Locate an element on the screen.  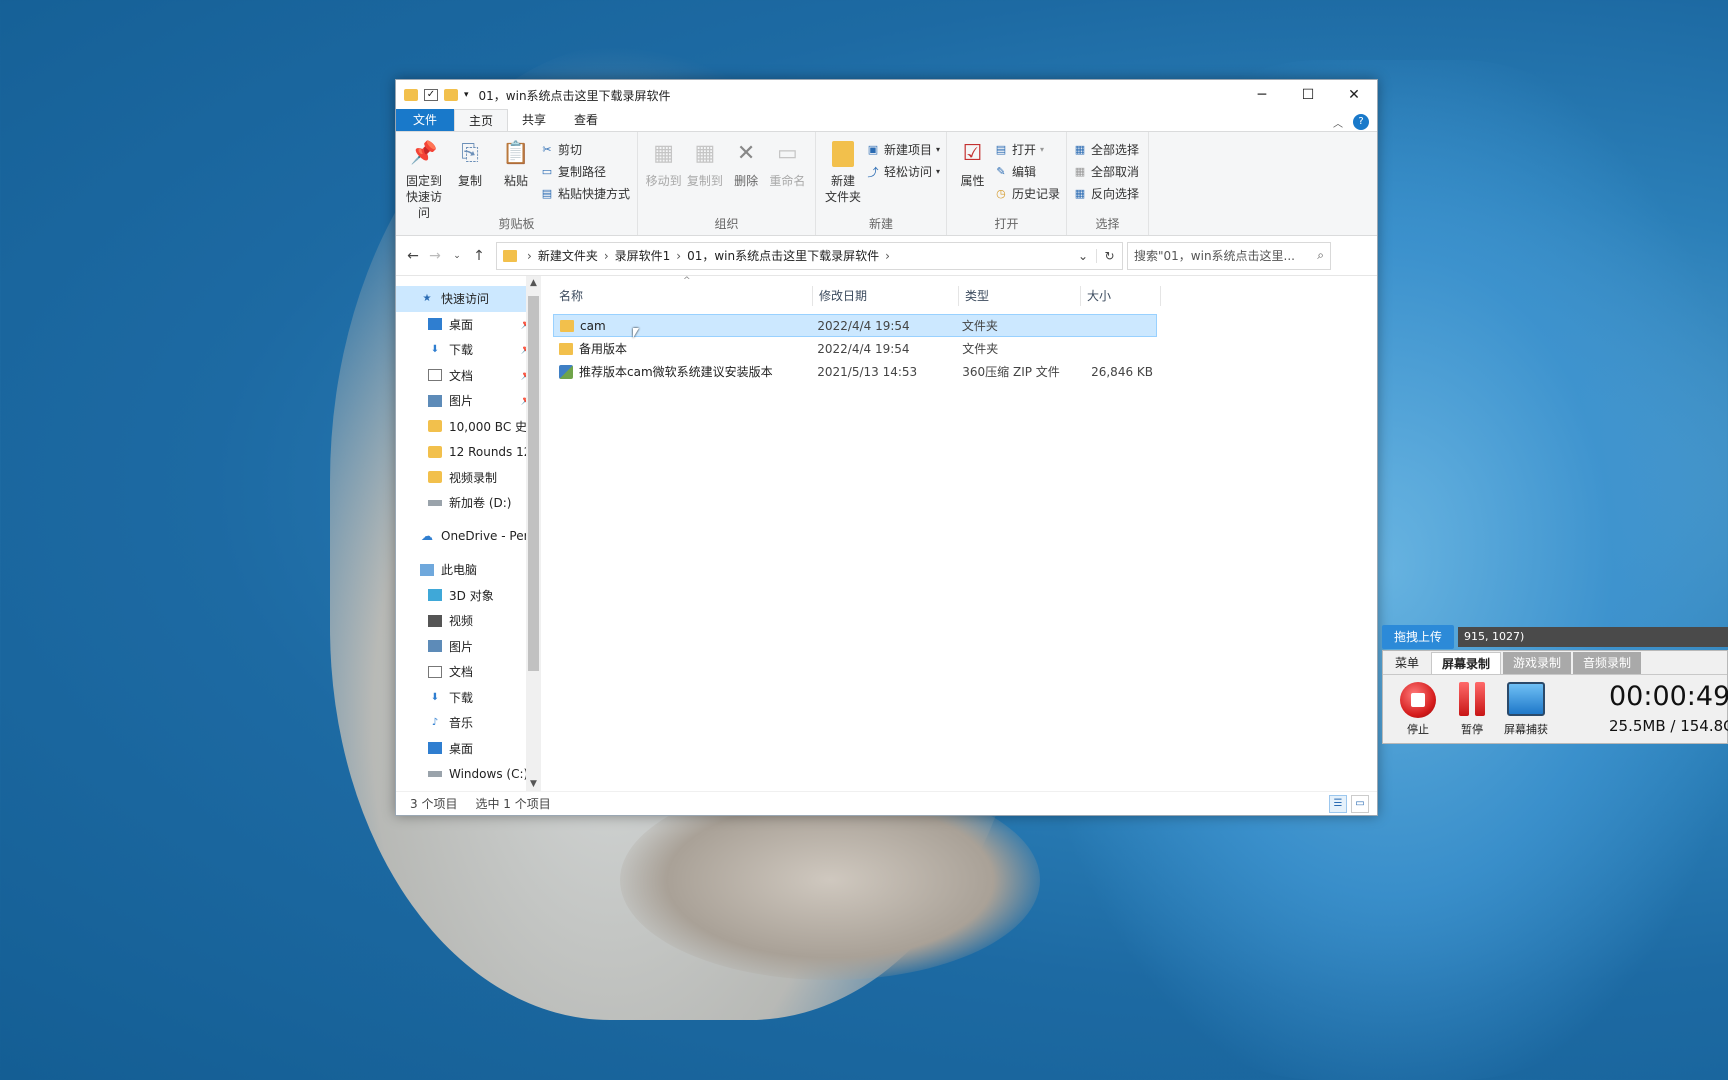
title-bar: ✓ ▾ 01，win系统点击这里下载录屏软件 ─ ☐ ✕ is located at coordinates (886, 95).